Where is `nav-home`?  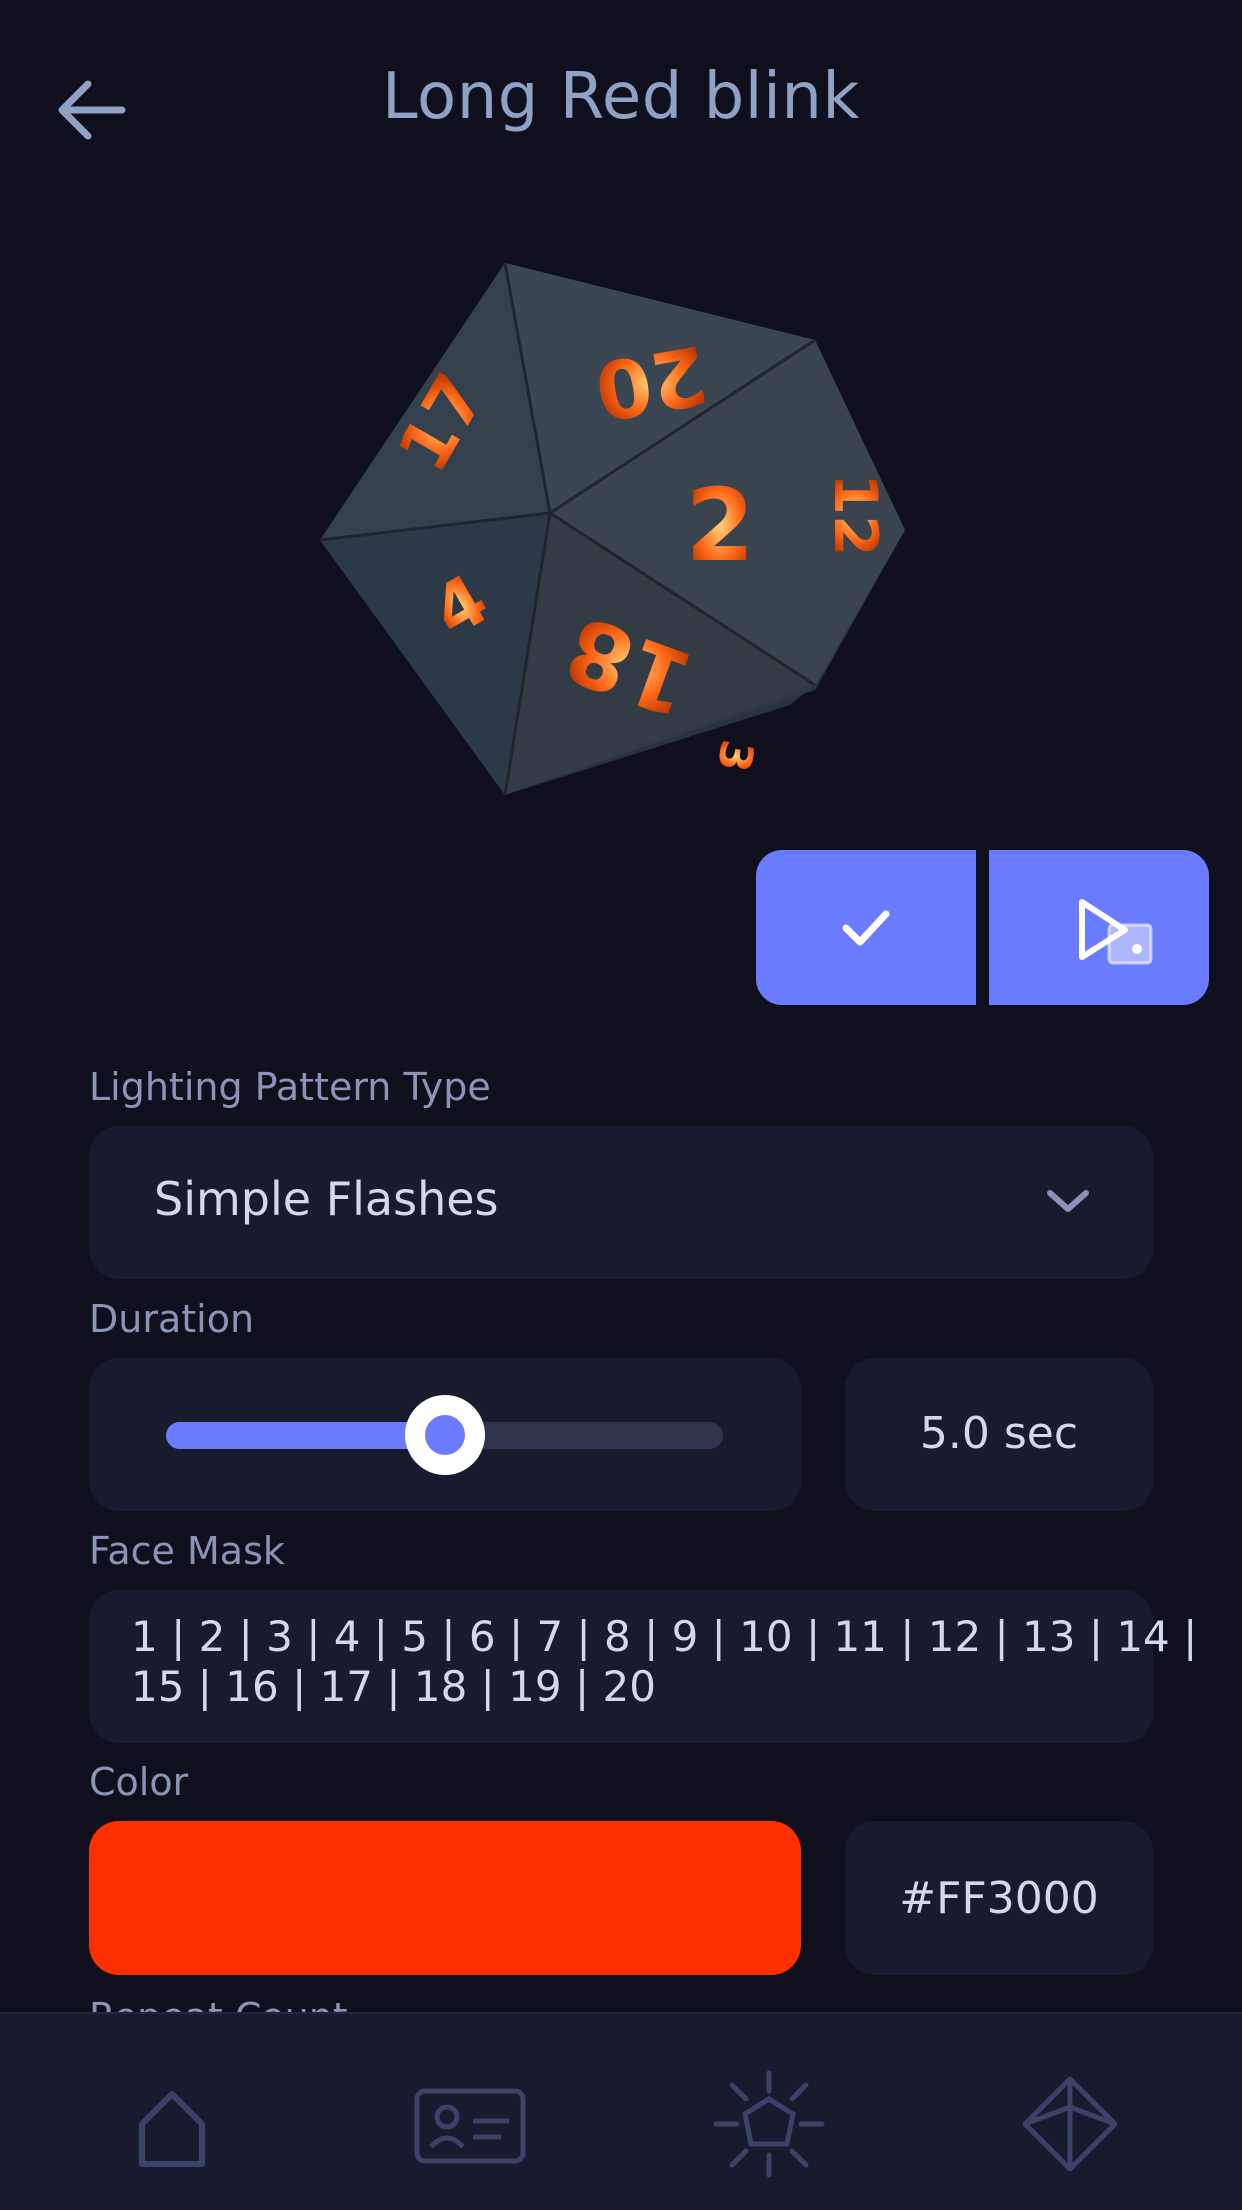
nav-home is located at coordinates (172, 2124).